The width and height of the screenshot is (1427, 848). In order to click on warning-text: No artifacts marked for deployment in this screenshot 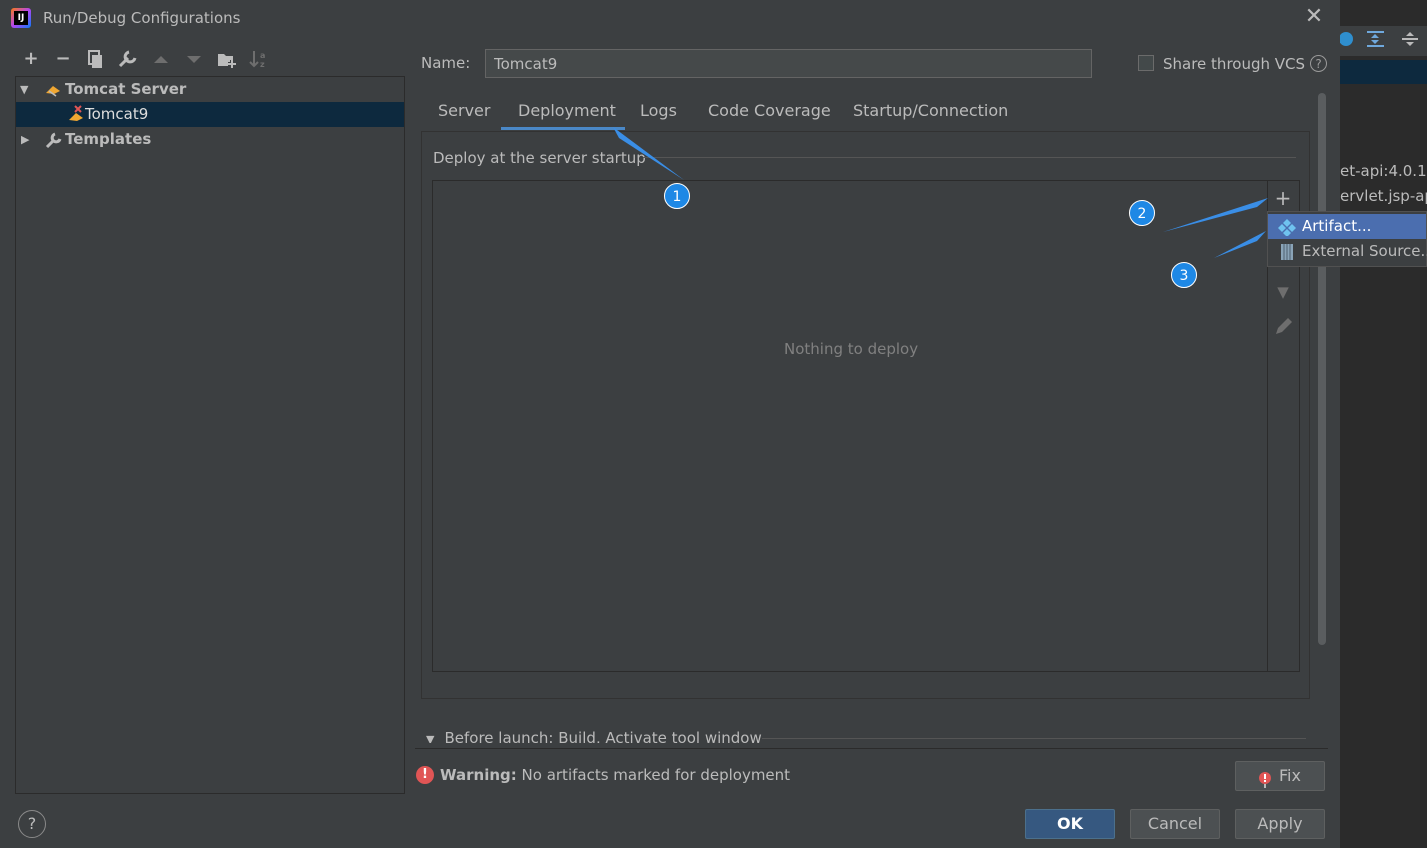, I will do `click(653, 775)`.